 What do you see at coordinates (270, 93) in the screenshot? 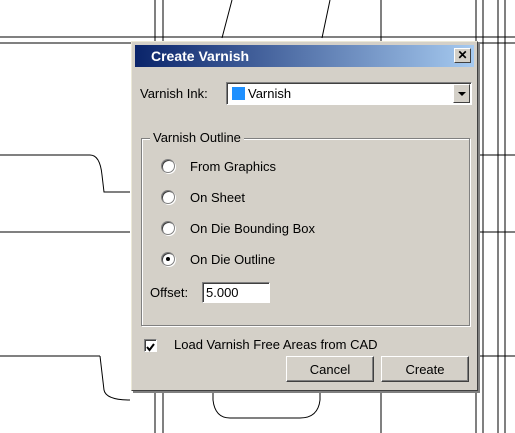
I see `varnish-ink-value: Varnish` at bounding box center [270, 93].